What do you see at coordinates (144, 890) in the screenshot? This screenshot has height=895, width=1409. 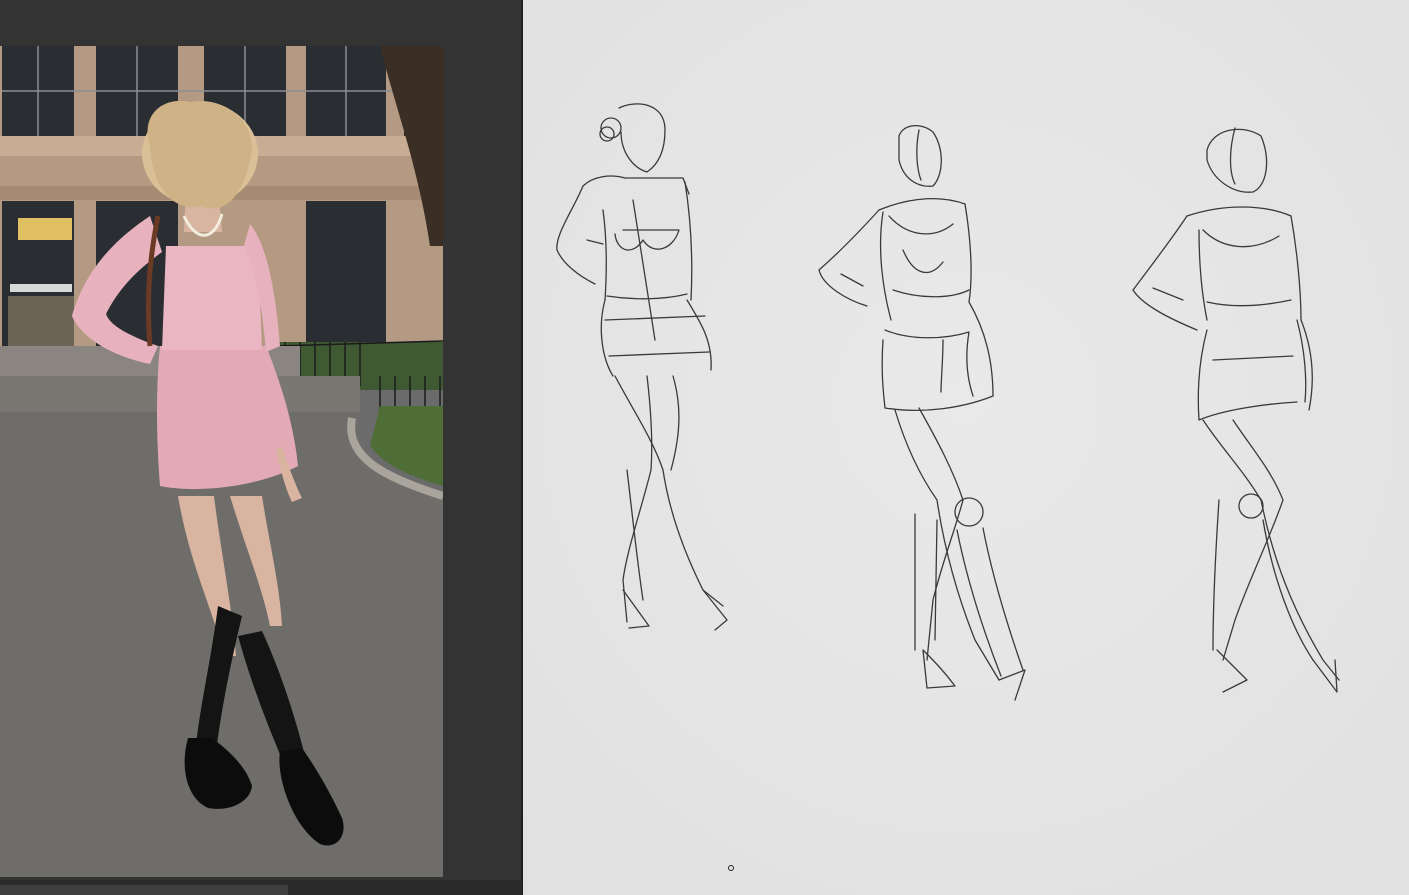 I see `horizontal-scrollbar` at bounding box center [144, 890].